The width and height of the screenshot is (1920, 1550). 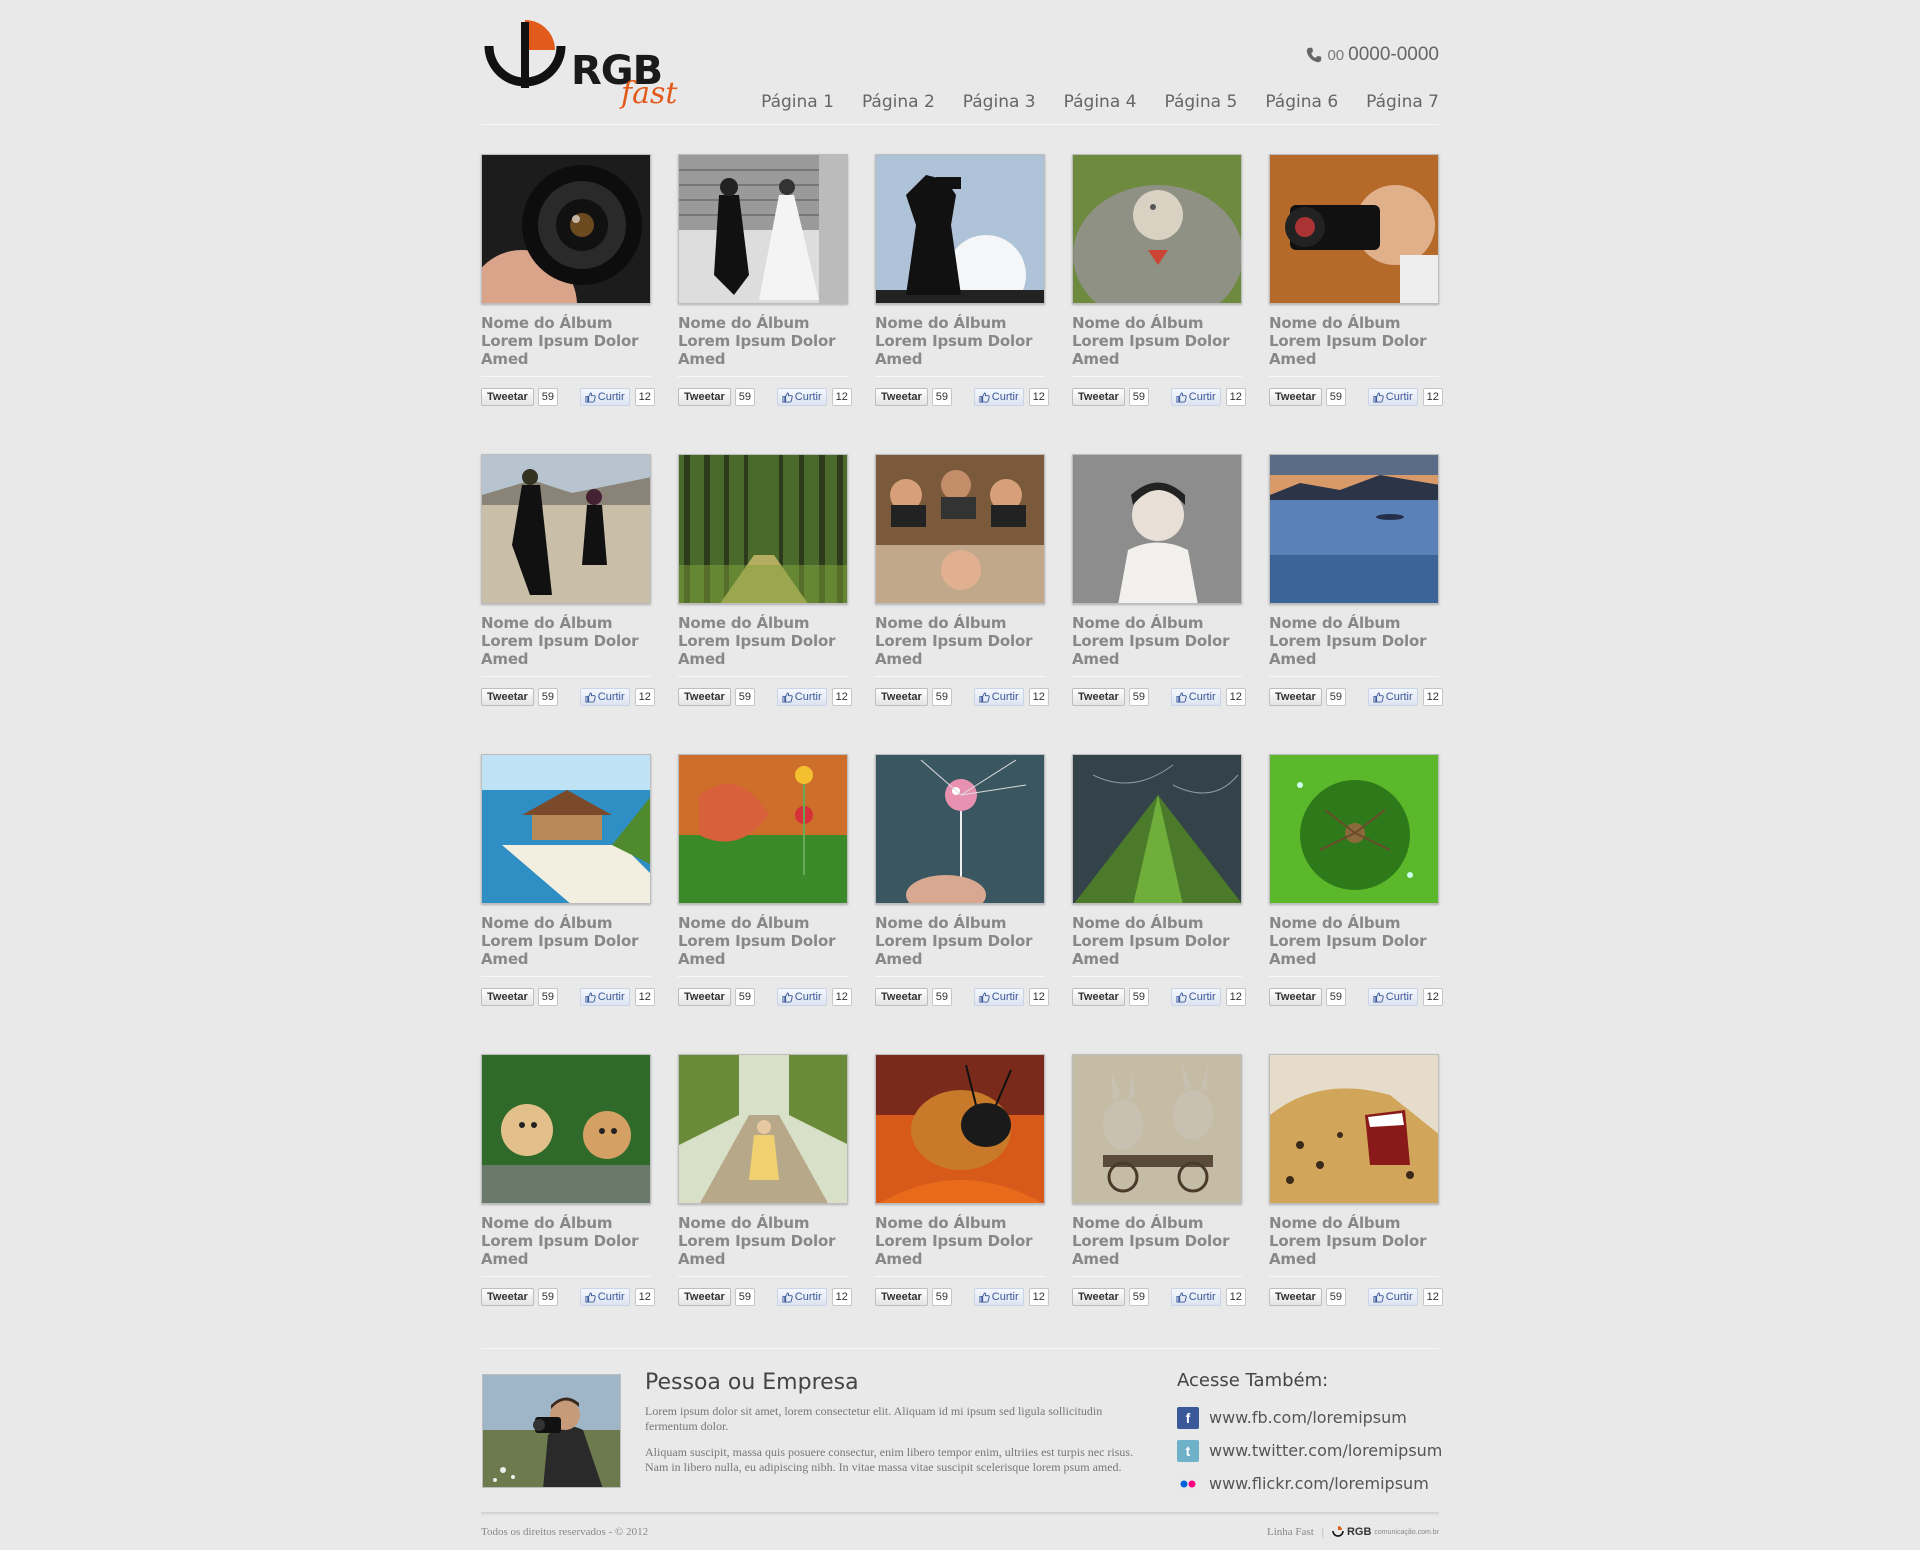 What do you see at coordinates (586, 68) in the screenshot?
I see `logo: RGB fast` at bounding box center [586, 68].